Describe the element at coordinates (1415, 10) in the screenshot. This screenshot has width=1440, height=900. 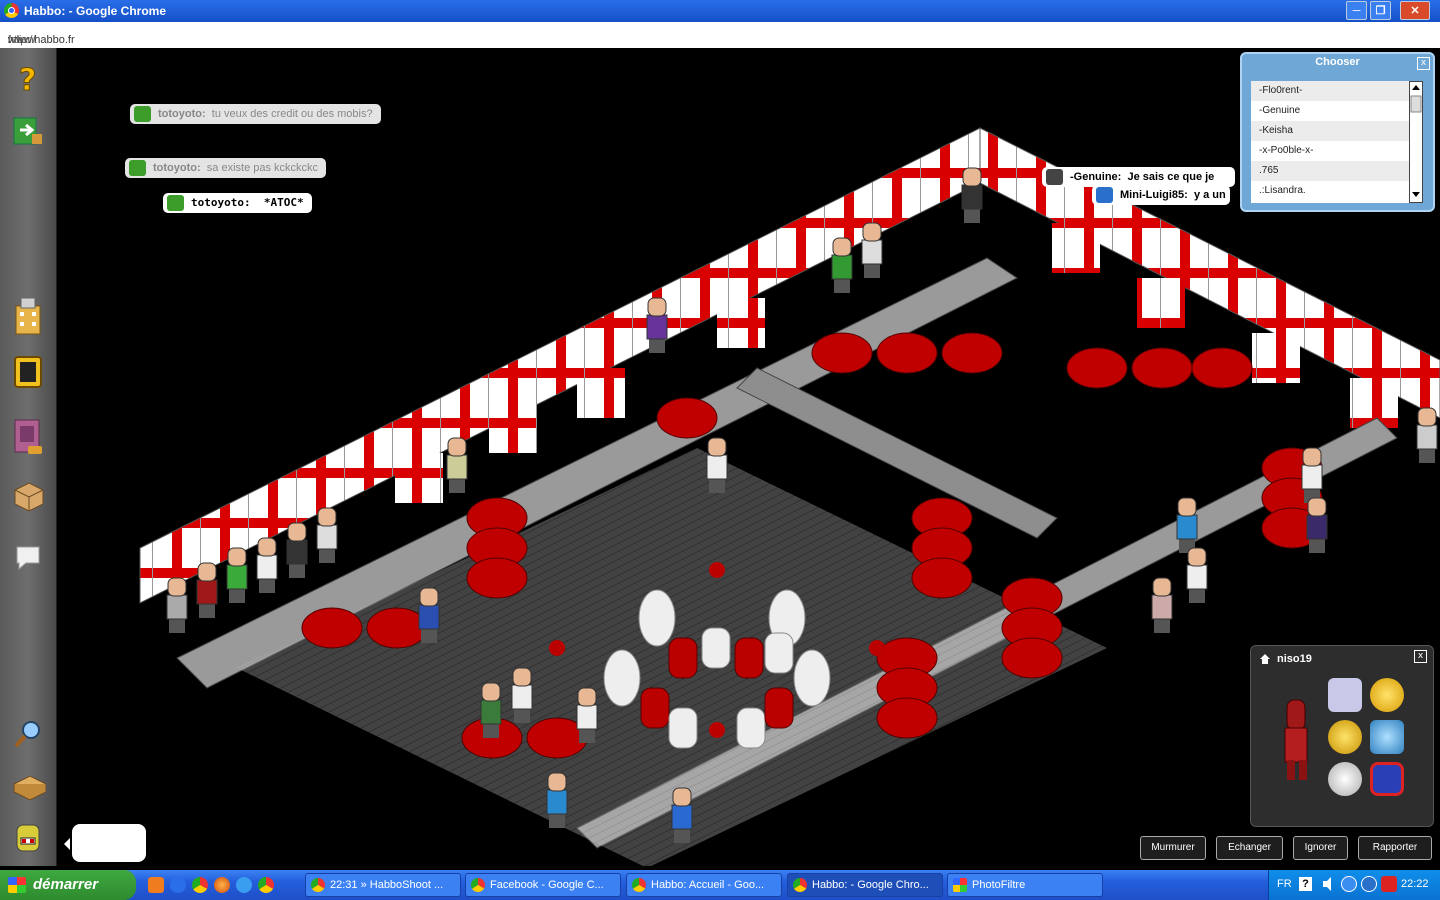
I see `close-button: ✕` at that location.